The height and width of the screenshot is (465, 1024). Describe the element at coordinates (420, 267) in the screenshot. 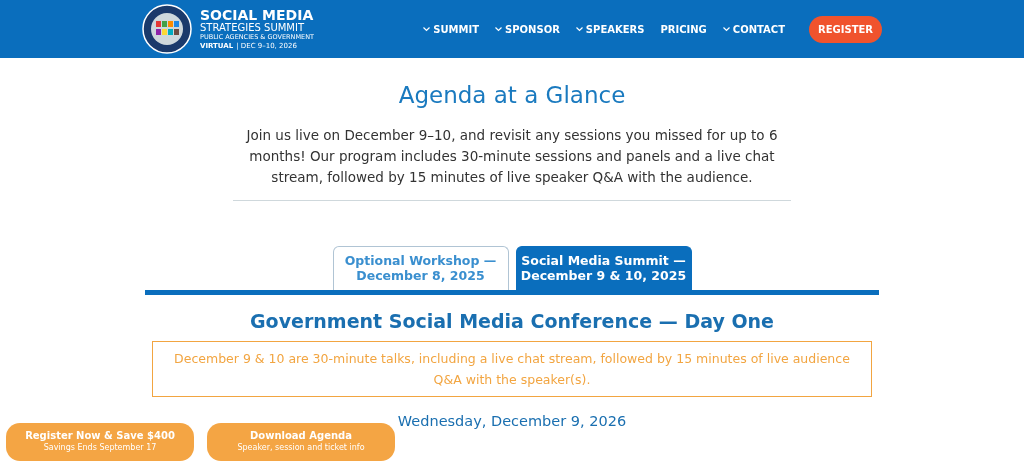

I see `agenda-tab: Optional Workshop — December 8, 2025` at that location.